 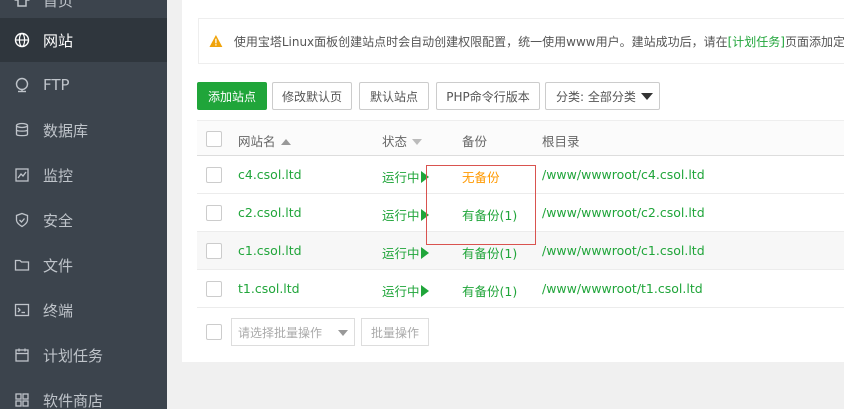 What do you see at coordinates (58, 220) in the screenshot?
I see `sidebar-item-label: 安全` at bounding box center [58, 220].